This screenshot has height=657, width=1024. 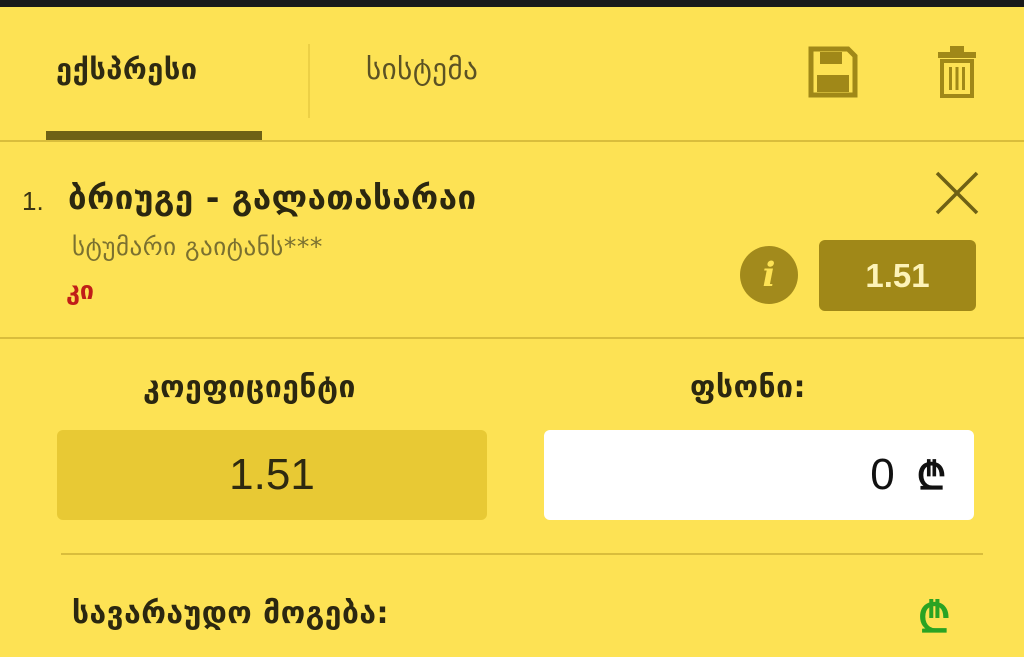 What do you see at coordinates (897, 275) in the screenshot?
I see `odd-badge: 1.51` at bounding box center [897, 275].